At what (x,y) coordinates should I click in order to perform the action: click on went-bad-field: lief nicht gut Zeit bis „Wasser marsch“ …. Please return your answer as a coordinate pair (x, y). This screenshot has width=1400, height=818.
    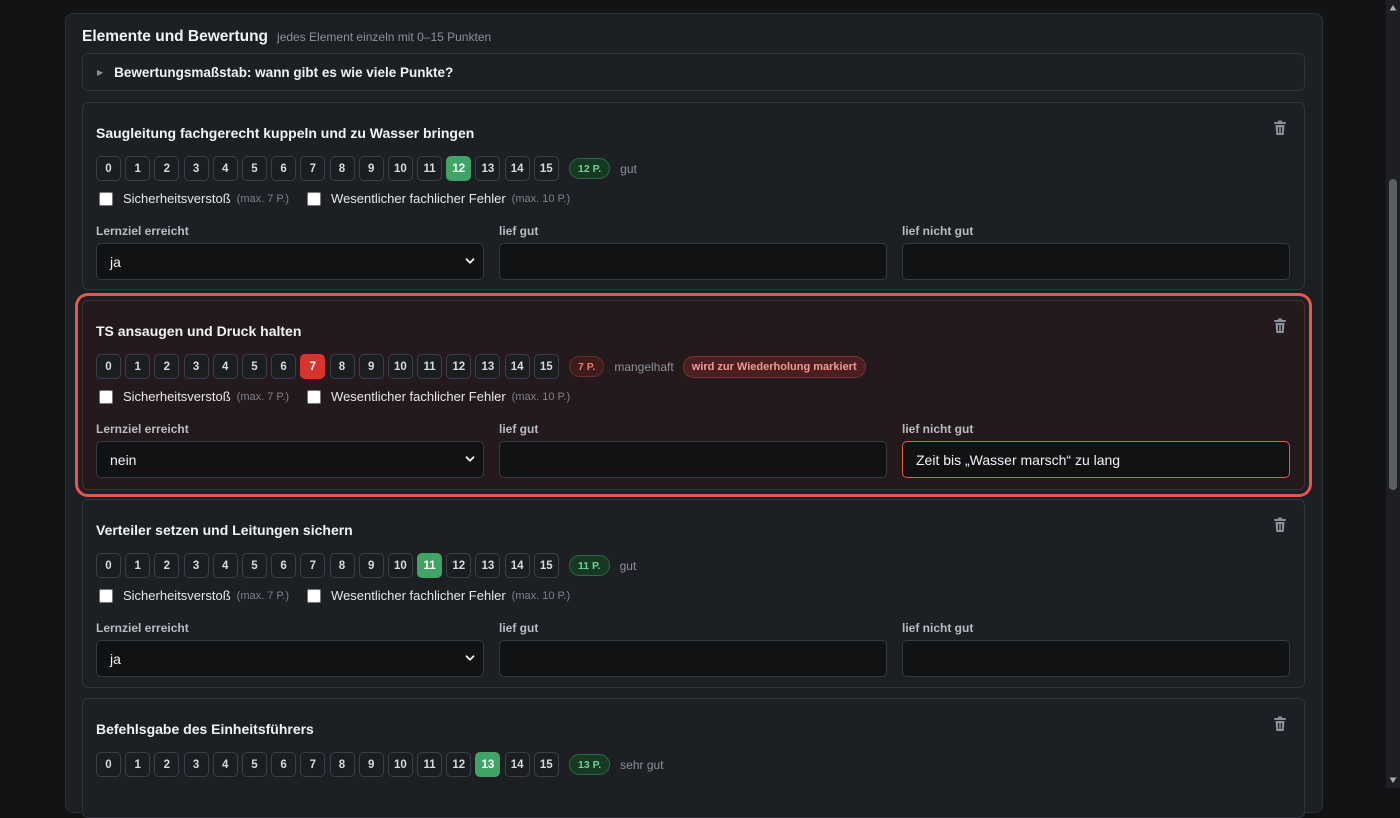
    Looking at the image, I should click on (1096, 450).